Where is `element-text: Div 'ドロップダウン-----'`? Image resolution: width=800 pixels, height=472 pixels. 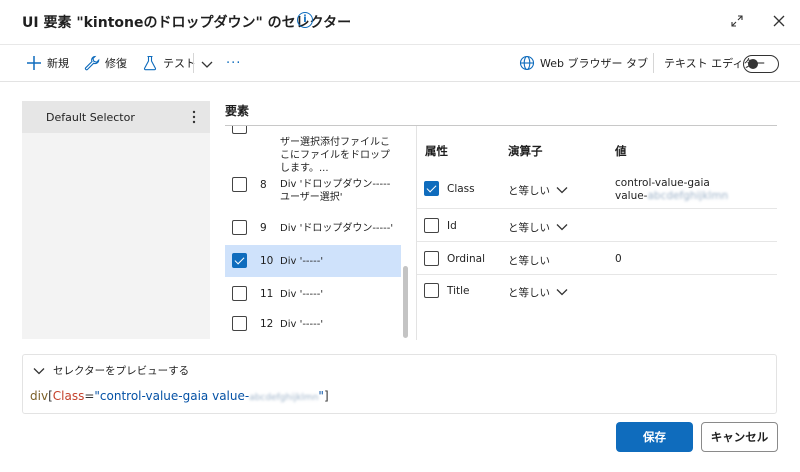 element-text: Div 'ドロップダウン-----' is located at coordinates (337, 228).